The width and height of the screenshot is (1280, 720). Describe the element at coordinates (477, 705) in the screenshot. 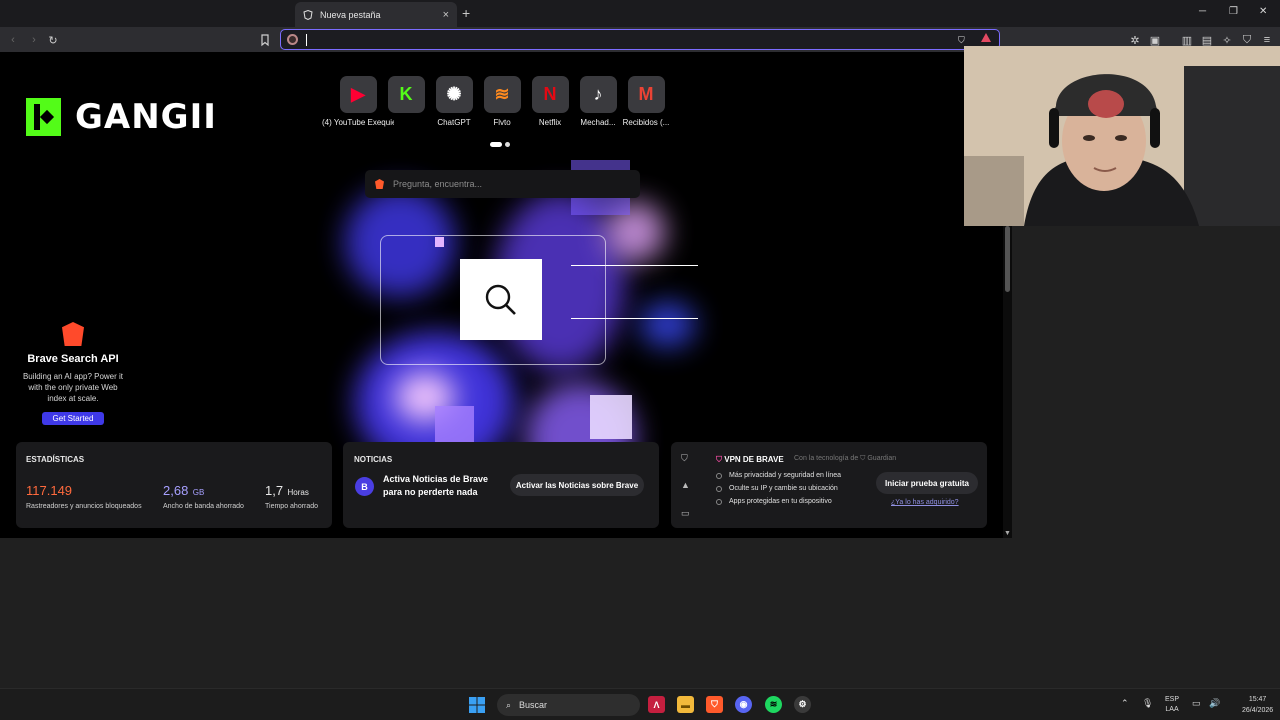

I see `windows-start-icon` at that location.